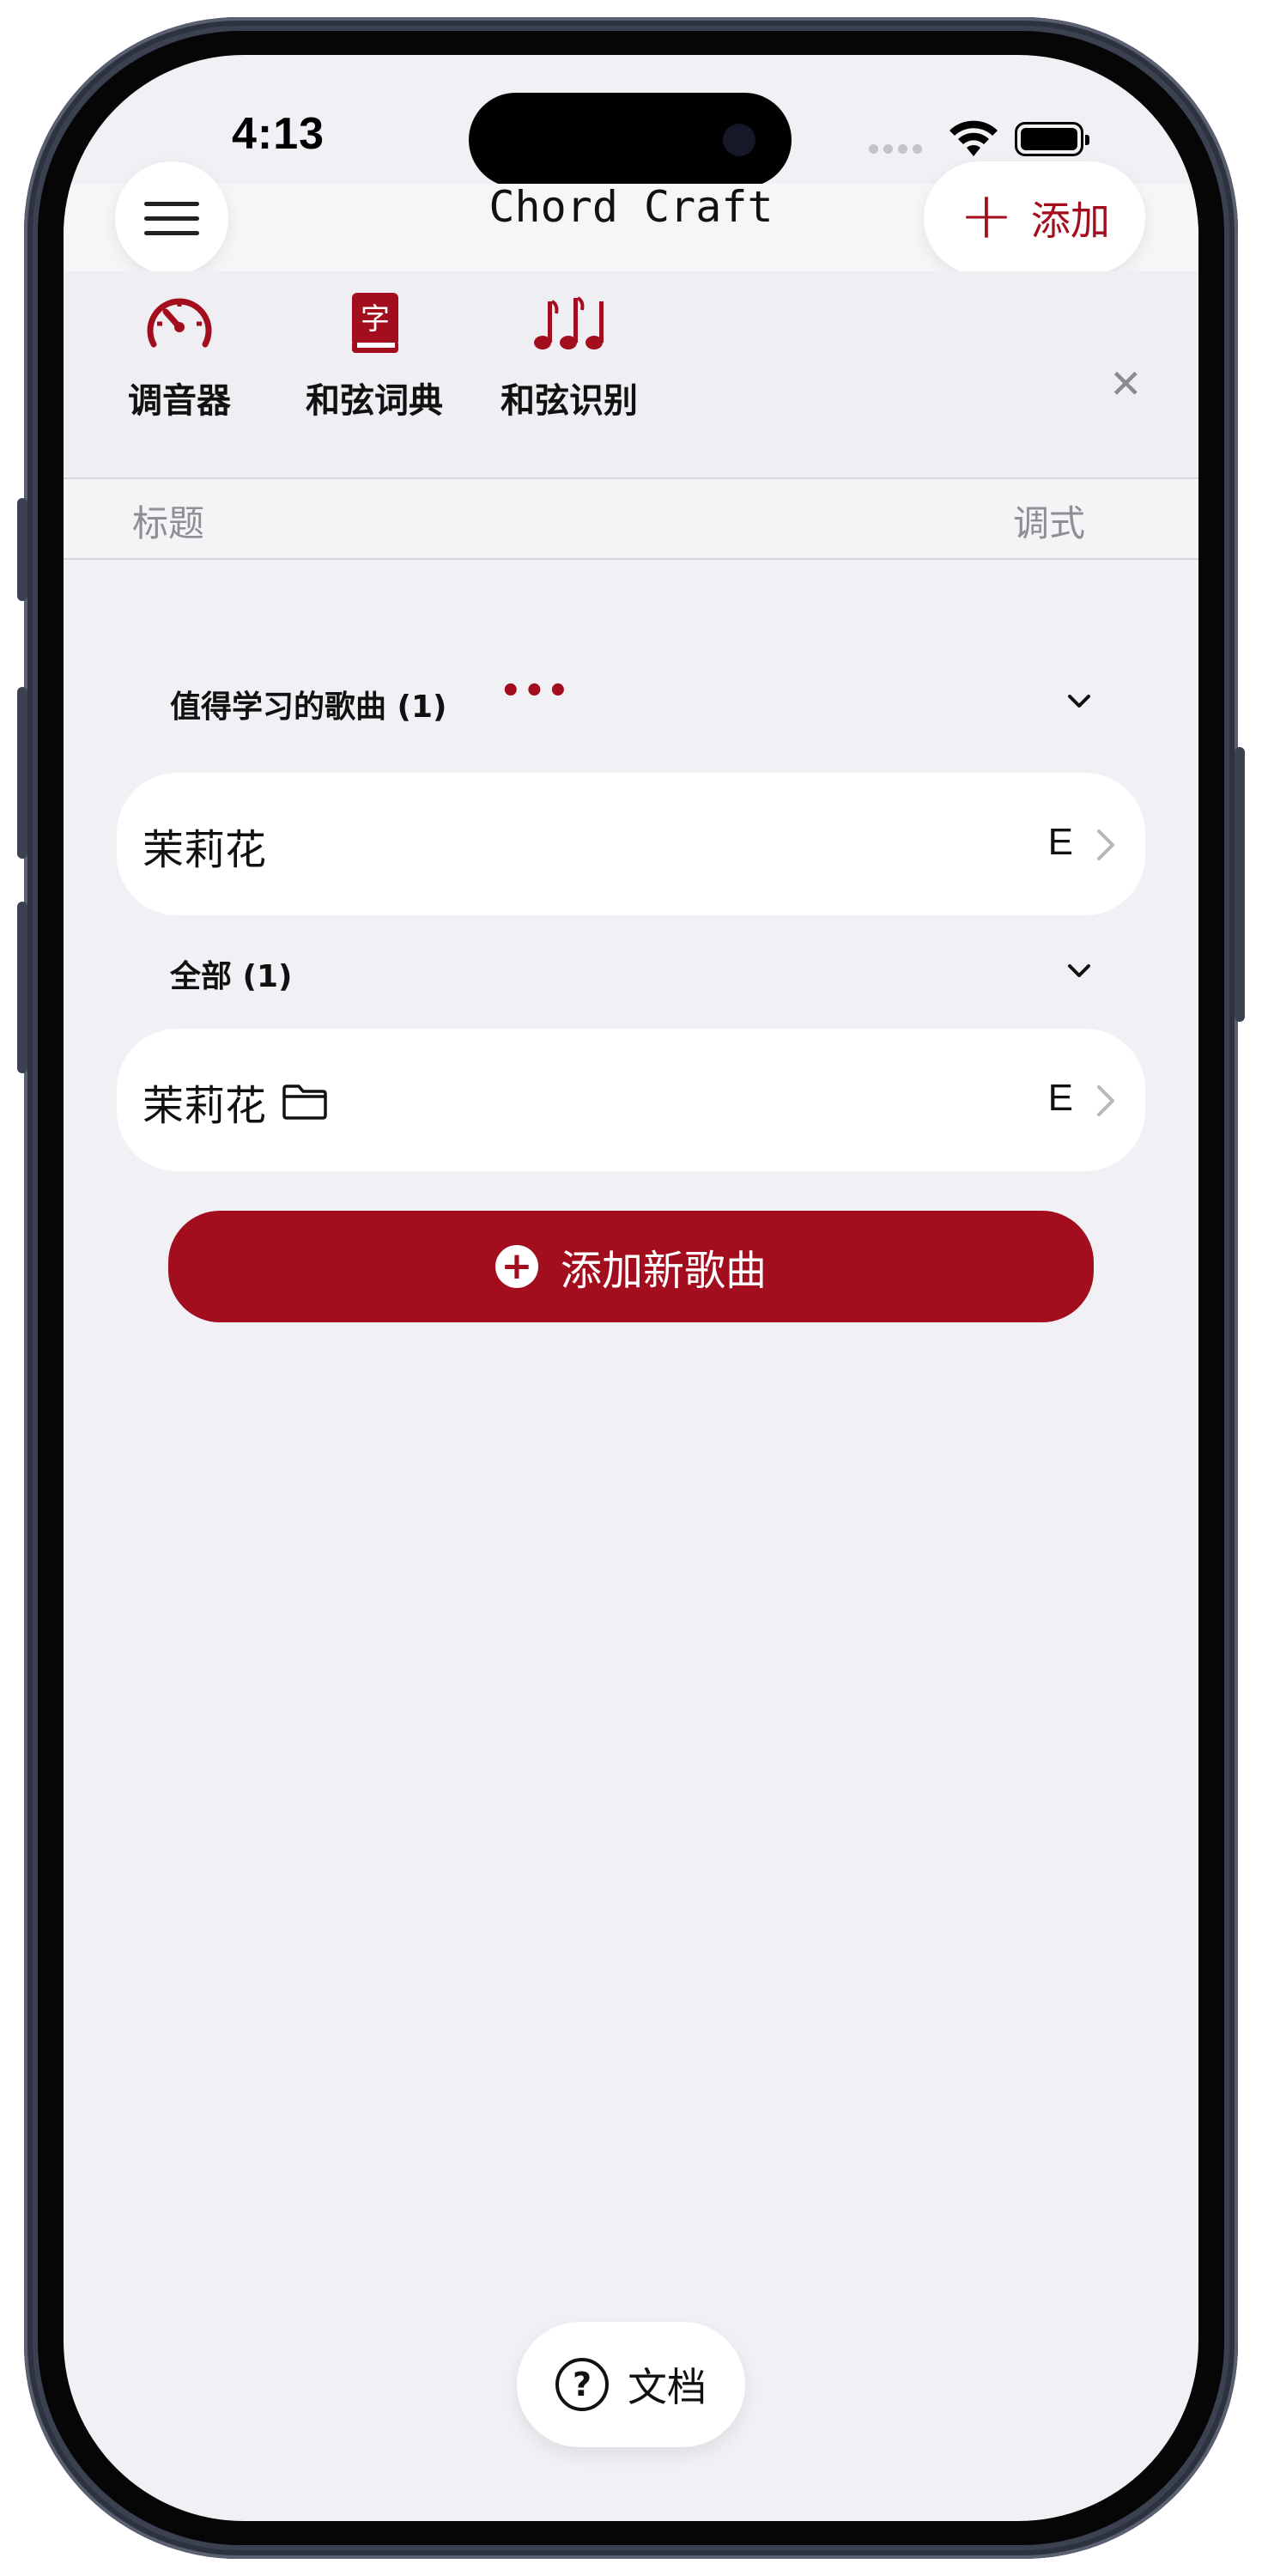  I want to click on action-button, so click(22, 550).